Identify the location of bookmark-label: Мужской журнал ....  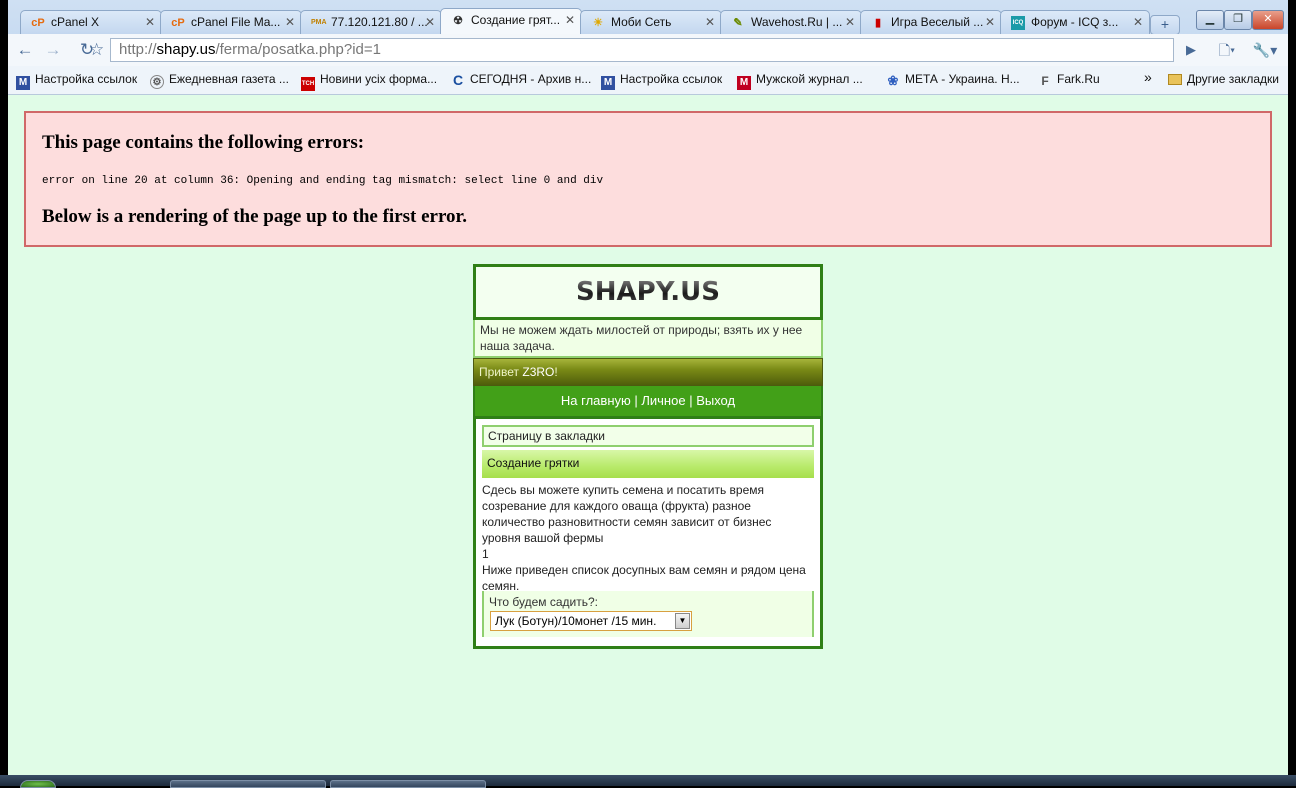
(809, 79).